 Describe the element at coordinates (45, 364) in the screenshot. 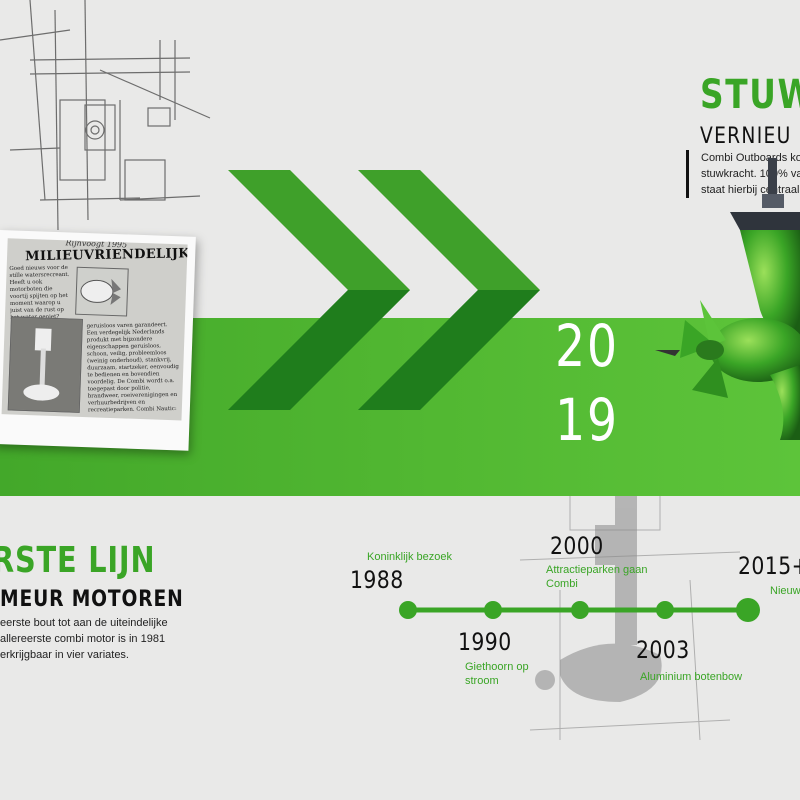

I see `clipping-photo-motor` at that location.